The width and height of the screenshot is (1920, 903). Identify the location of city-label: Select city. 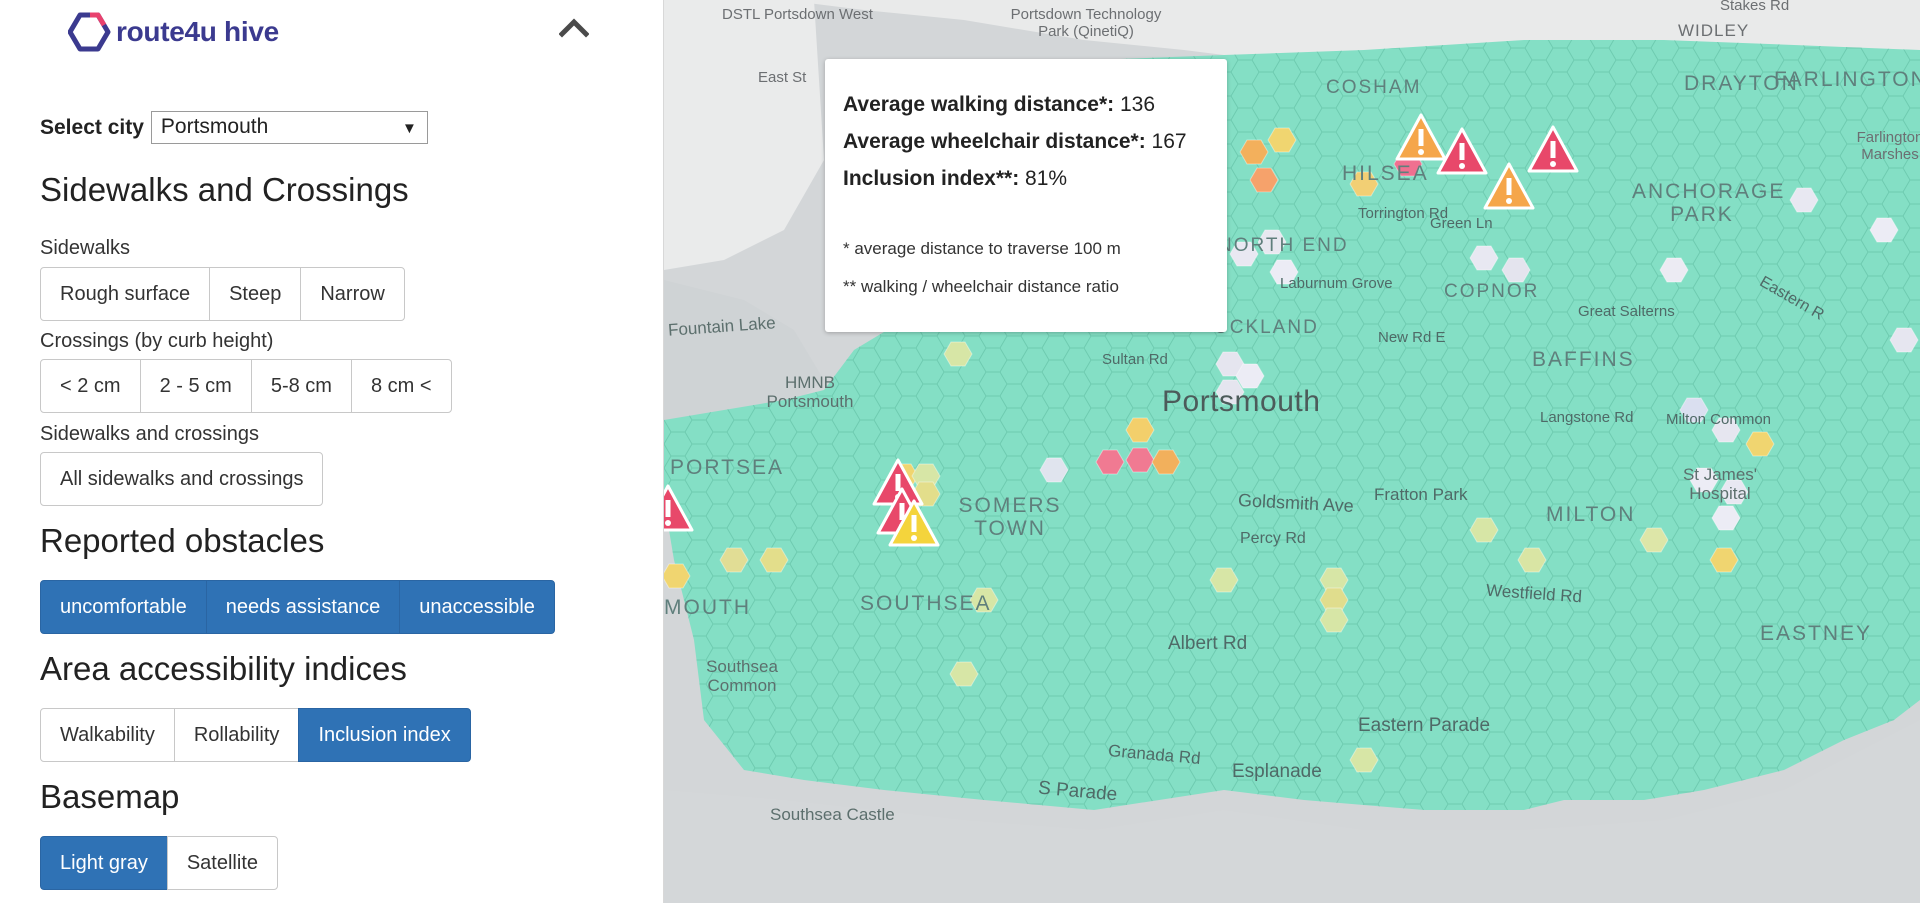
(92, 127).